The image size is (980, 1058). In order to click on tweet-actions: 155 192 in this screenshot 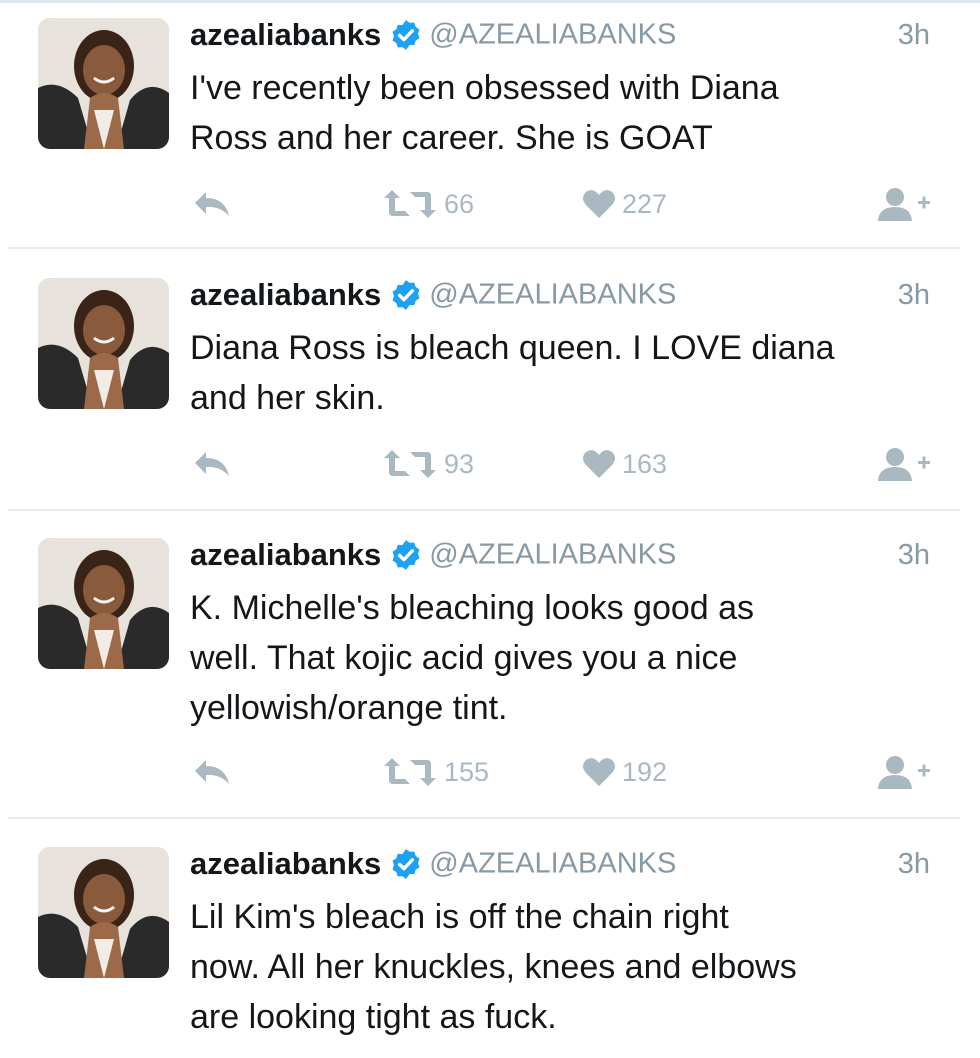, I will do `click(490, 772)`.